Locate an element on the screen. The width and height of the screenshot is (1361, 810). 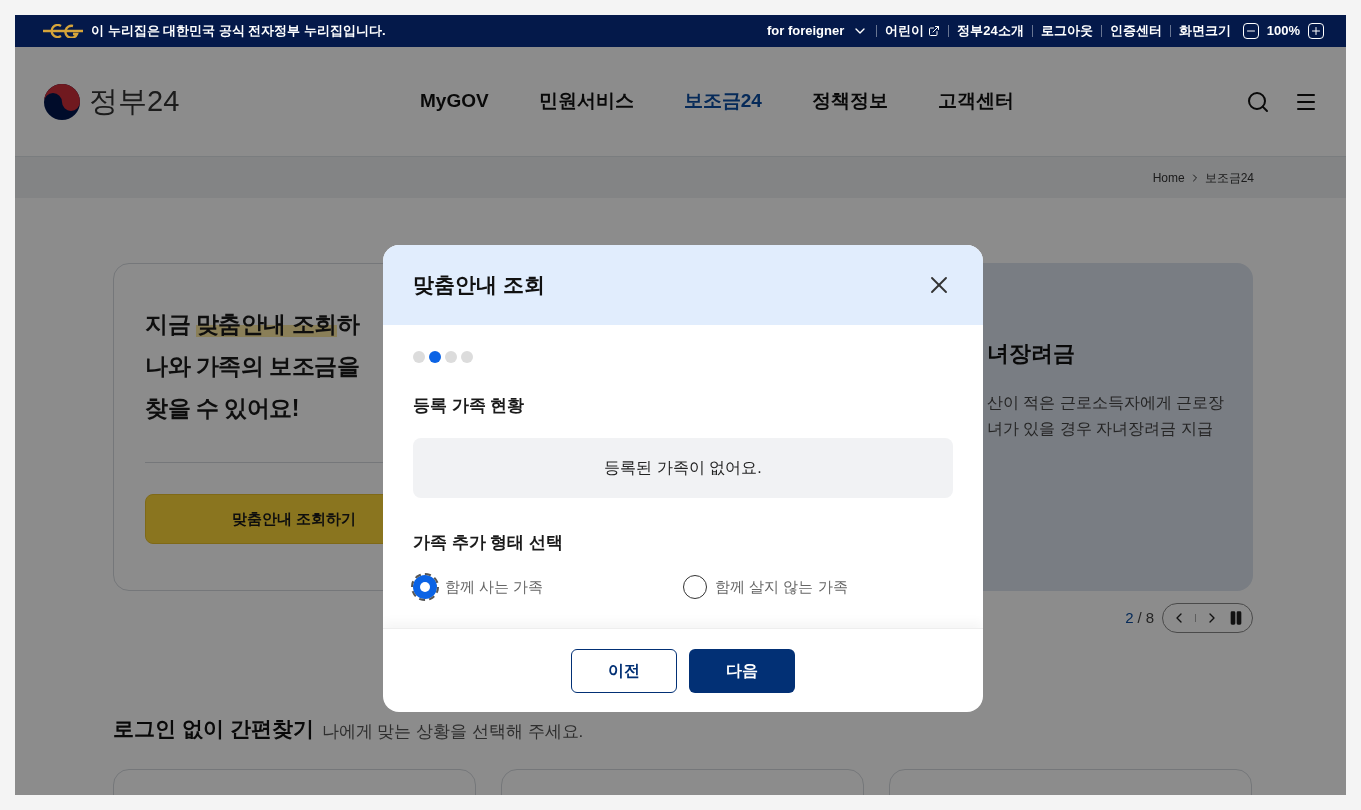
pager-current: 2 is located at coordinates (1129, 617).